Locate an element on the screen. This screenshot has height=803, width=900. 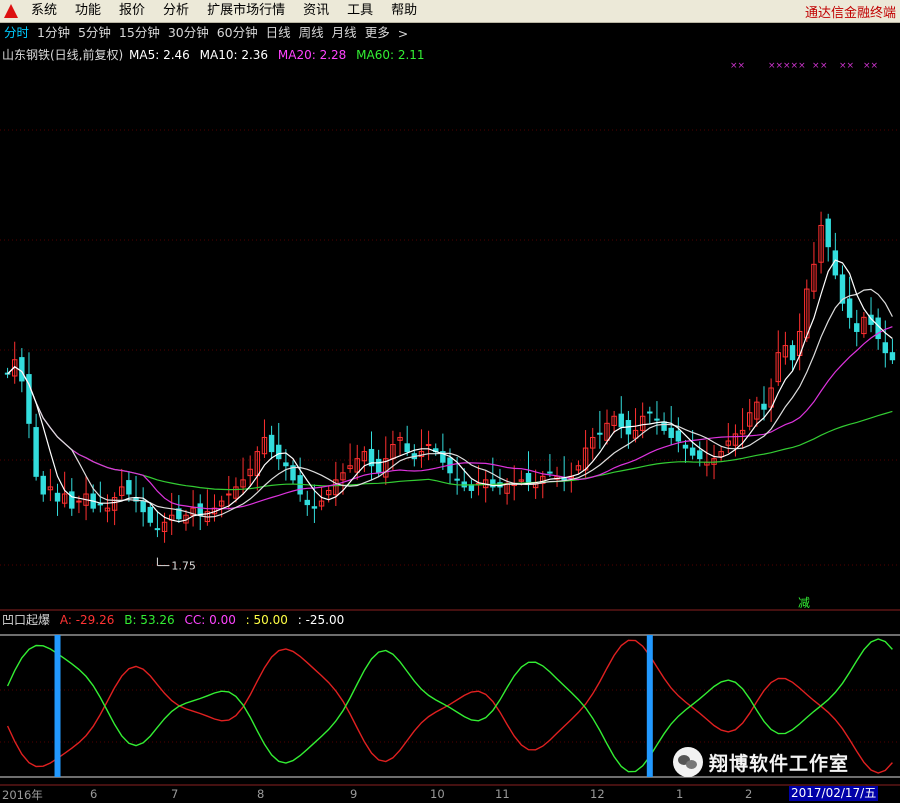
signal-label: 减 is located at coordinates (804, 603).